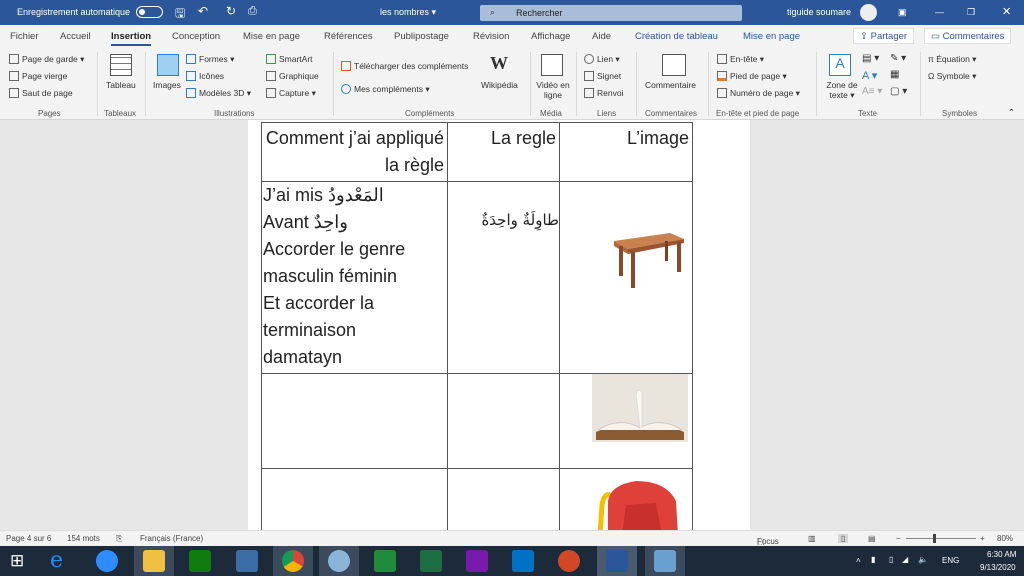  What do you see at coordinates (46, 59) in the screenshot?
I see `page-de-garde-button: Page de garde ▾` at bounding box center [46, 59].